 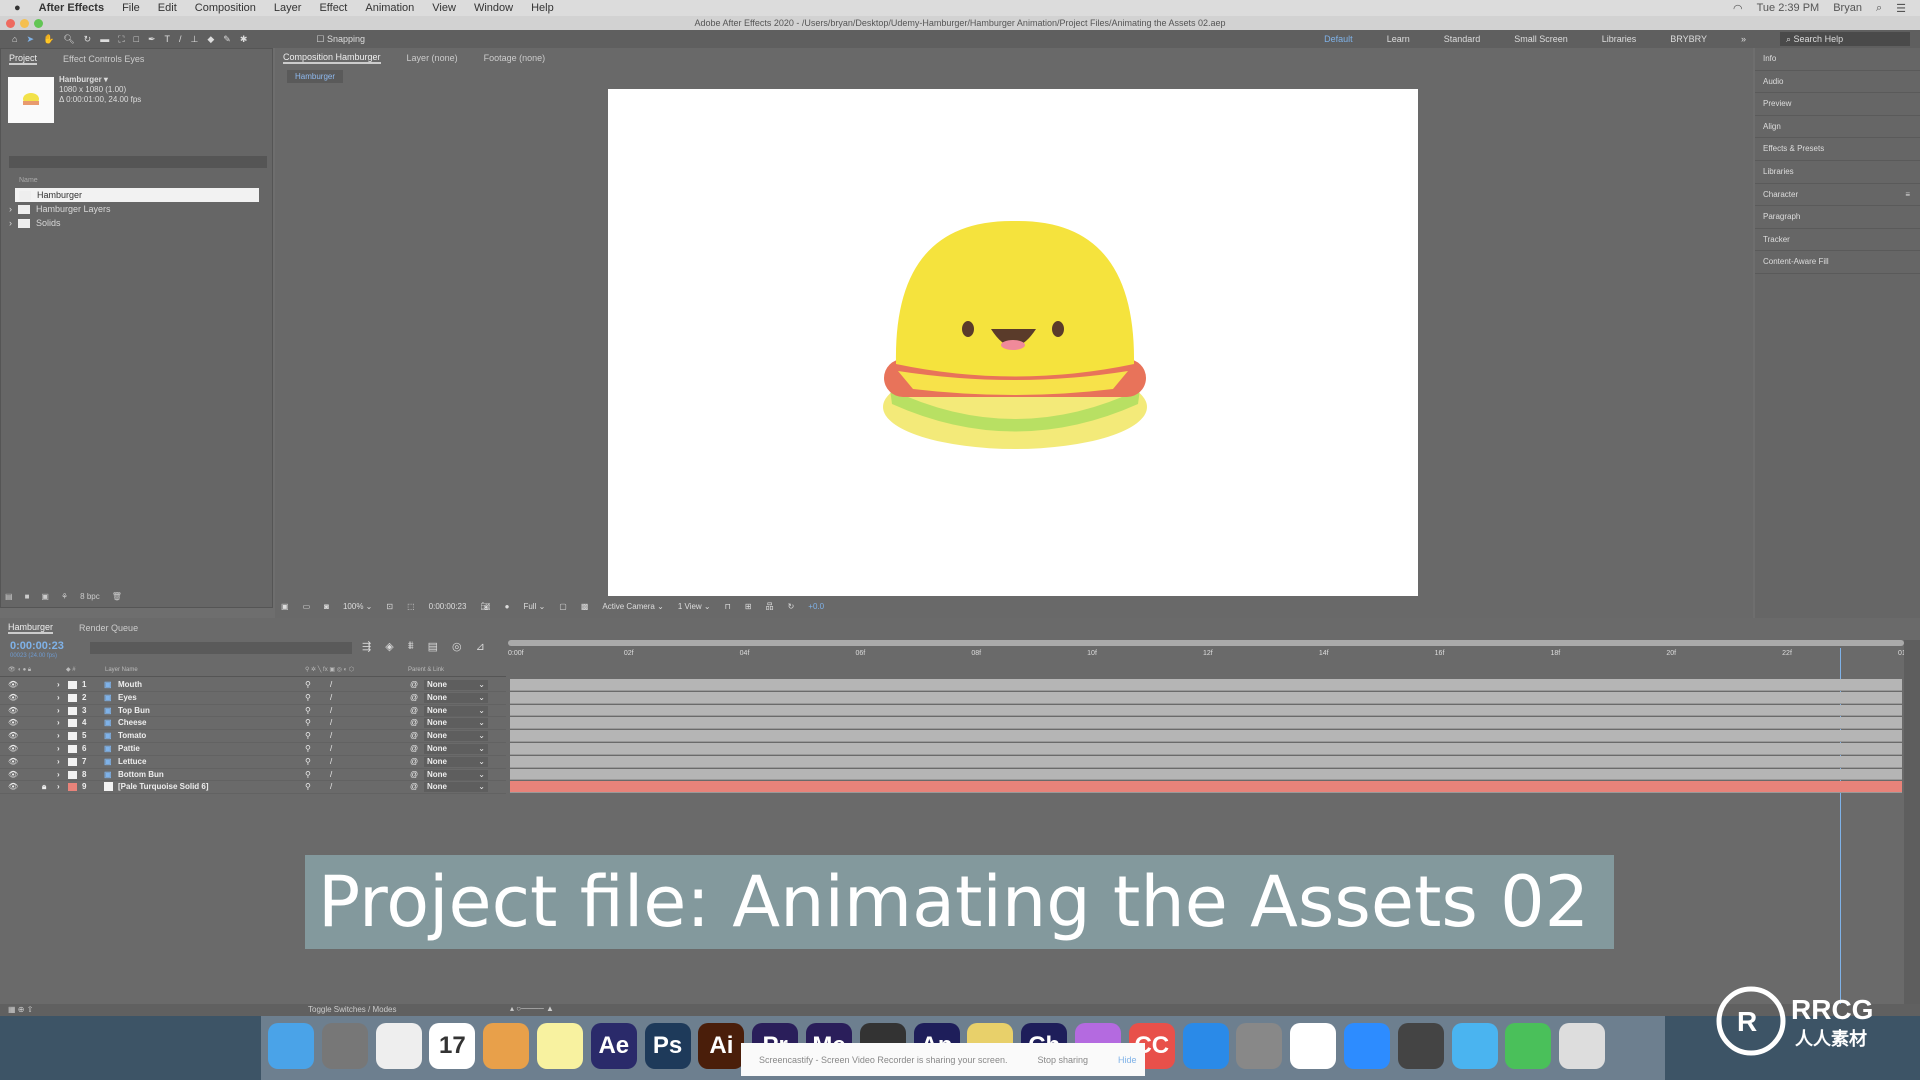 I want to click on interpret-footage-icon: ▤, so click(x=9, y=596).